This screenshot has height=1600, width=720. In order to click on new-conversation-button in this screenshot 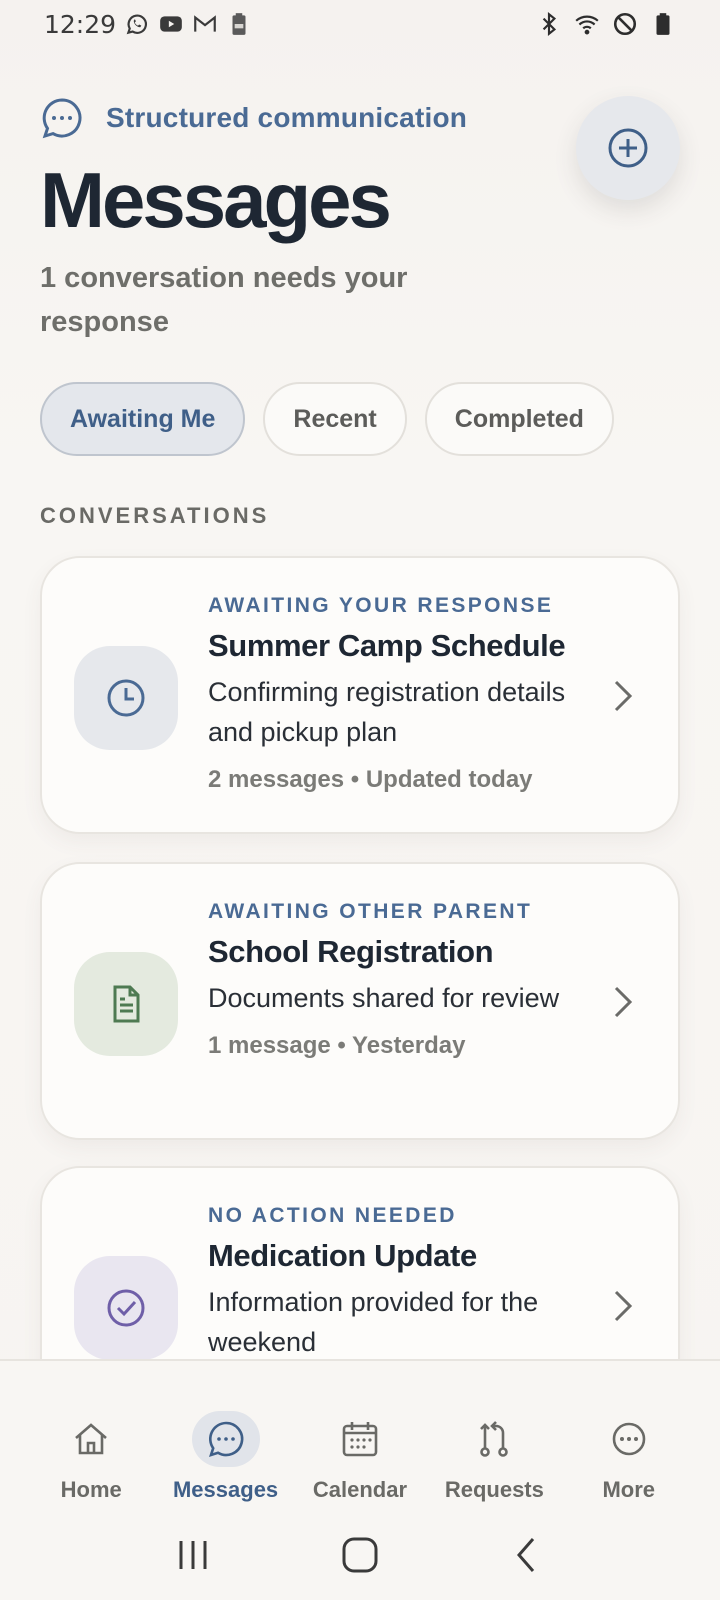, I will do `click(628, 148)`.